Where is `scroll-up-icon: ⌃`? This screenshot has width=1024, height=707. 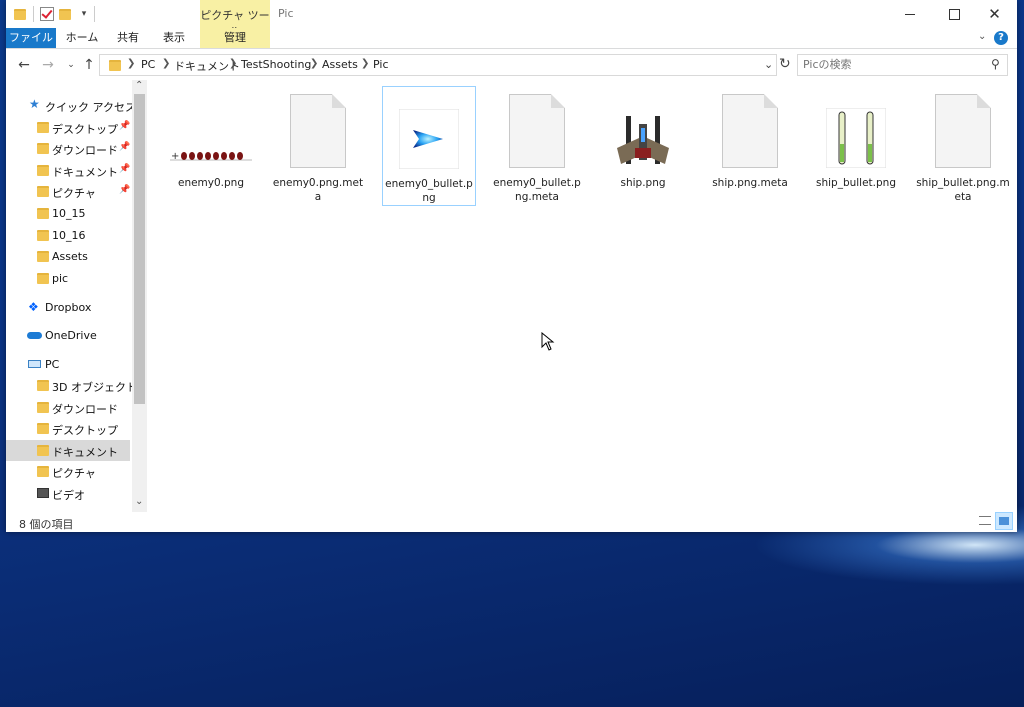
scroll-up-icon: ⌃ is located at coordinates (139, 85).